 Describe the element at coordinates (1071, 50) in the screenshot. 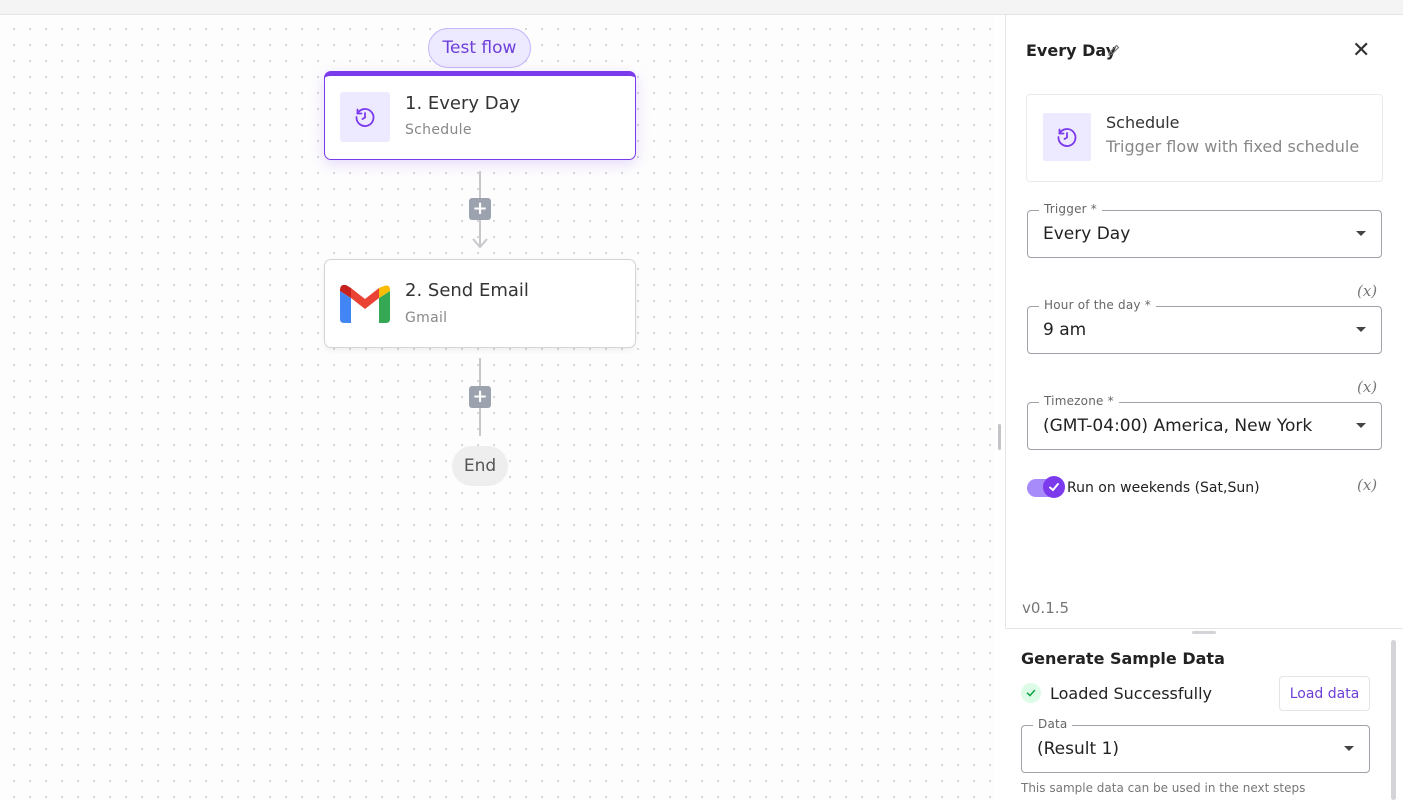

I see `panel-title: Every Day` at that location.